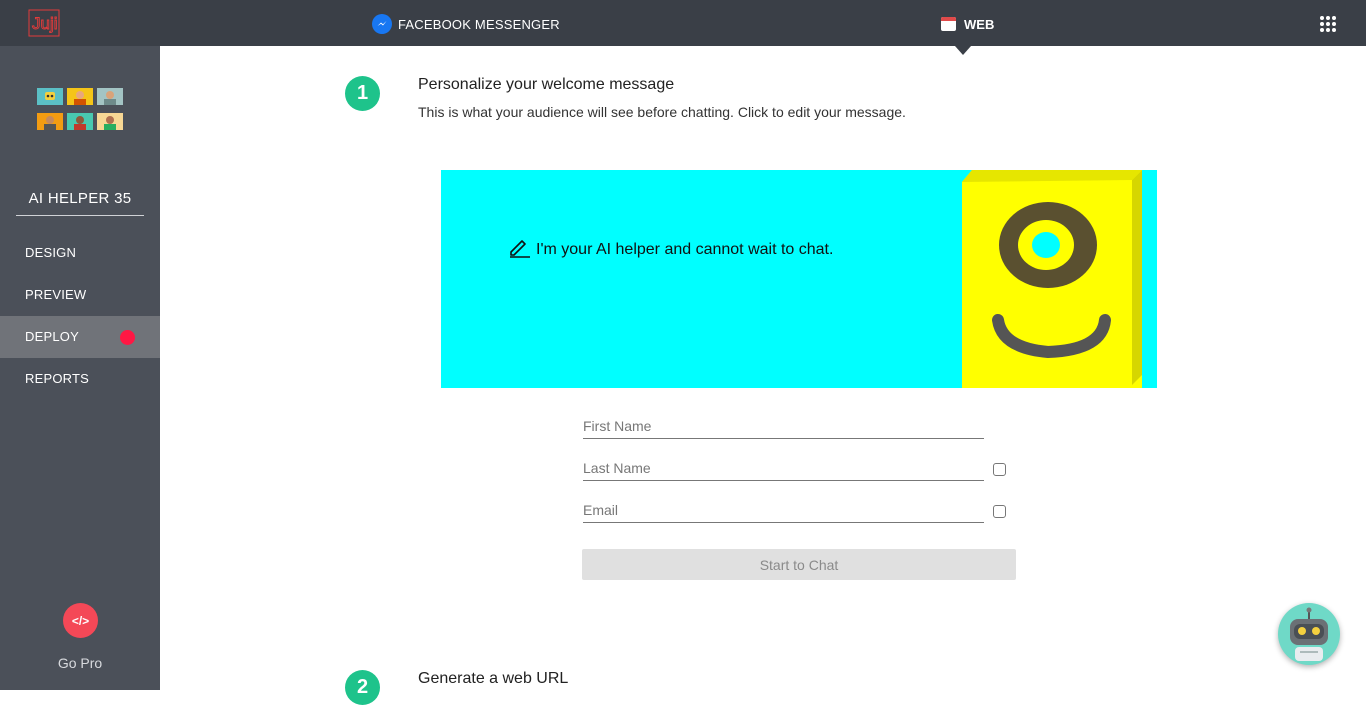  What do you see at coordinates (999, 511) in the screenshot?
I see `email-checkbox` at bounding box center [999, 511].